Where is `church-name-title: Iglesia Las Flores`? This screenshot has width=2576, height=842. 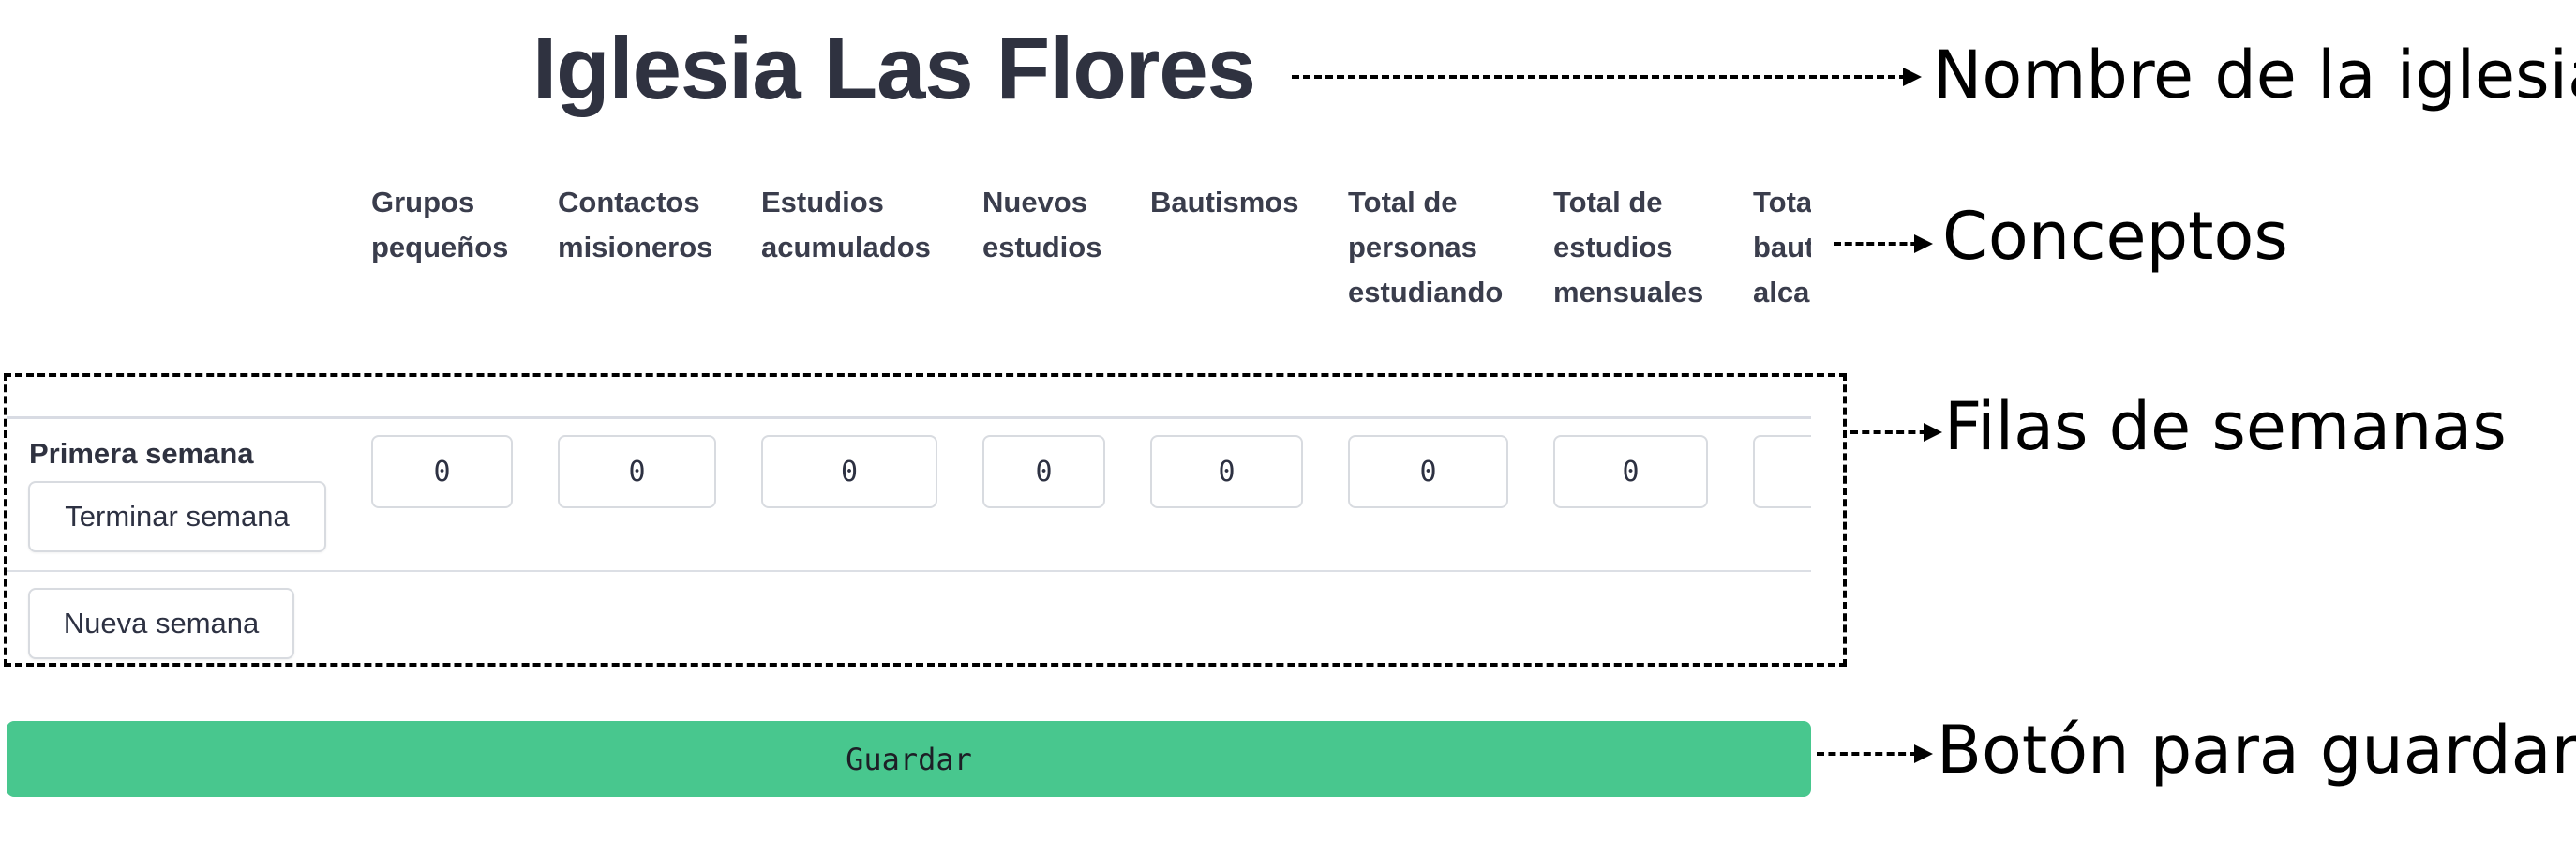 church-name-title: Iglesia Las Flores is located at coordinates (894, 68).